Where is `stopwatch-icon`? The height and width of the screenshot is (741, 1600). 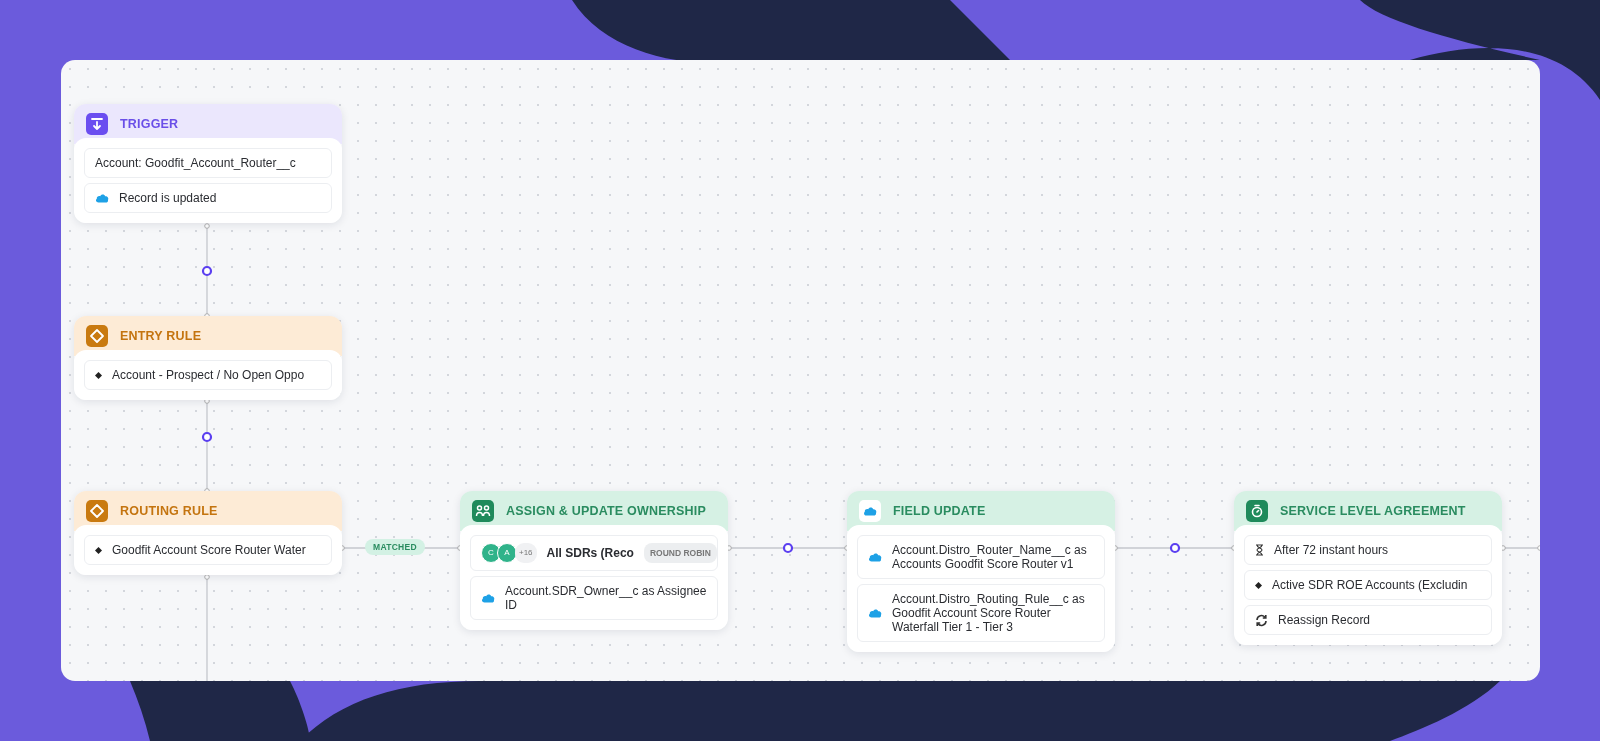
stopwatch-icon is located at coordinates (1257, 511).